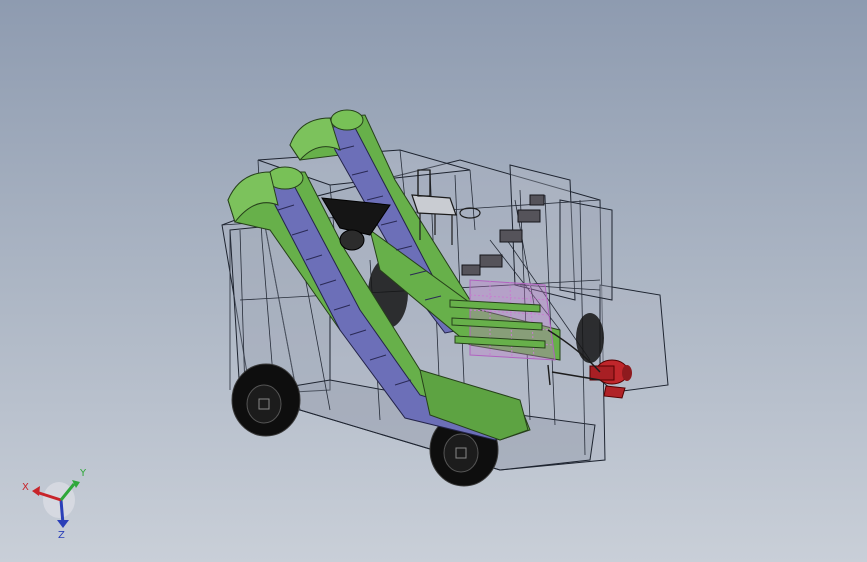 This screenshot has height=562, width=867. Describe the element at coordinates (627, 373) in the screenshot. I see `motor-icon` at that location.